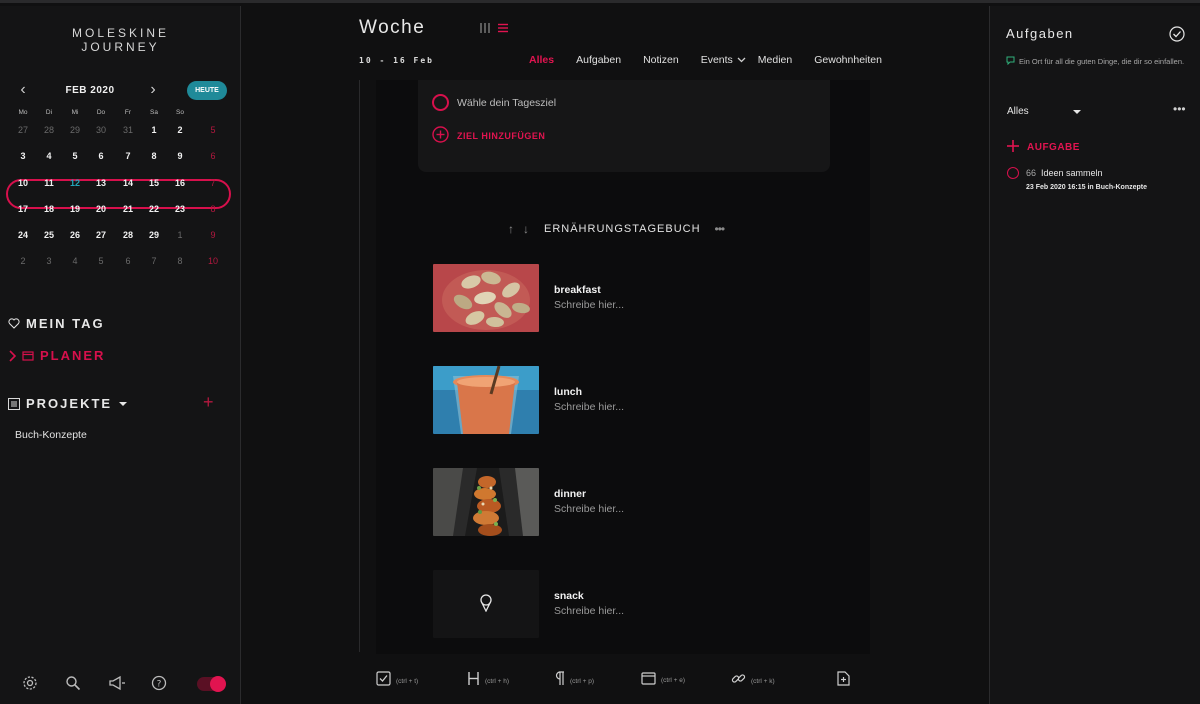 This screenshot has width=1200, height=704. What do you see at coordinates (68, 403) in the screenshot?
I see `nav-projekte: PROJEKTE` at bounding box center [68, 403].